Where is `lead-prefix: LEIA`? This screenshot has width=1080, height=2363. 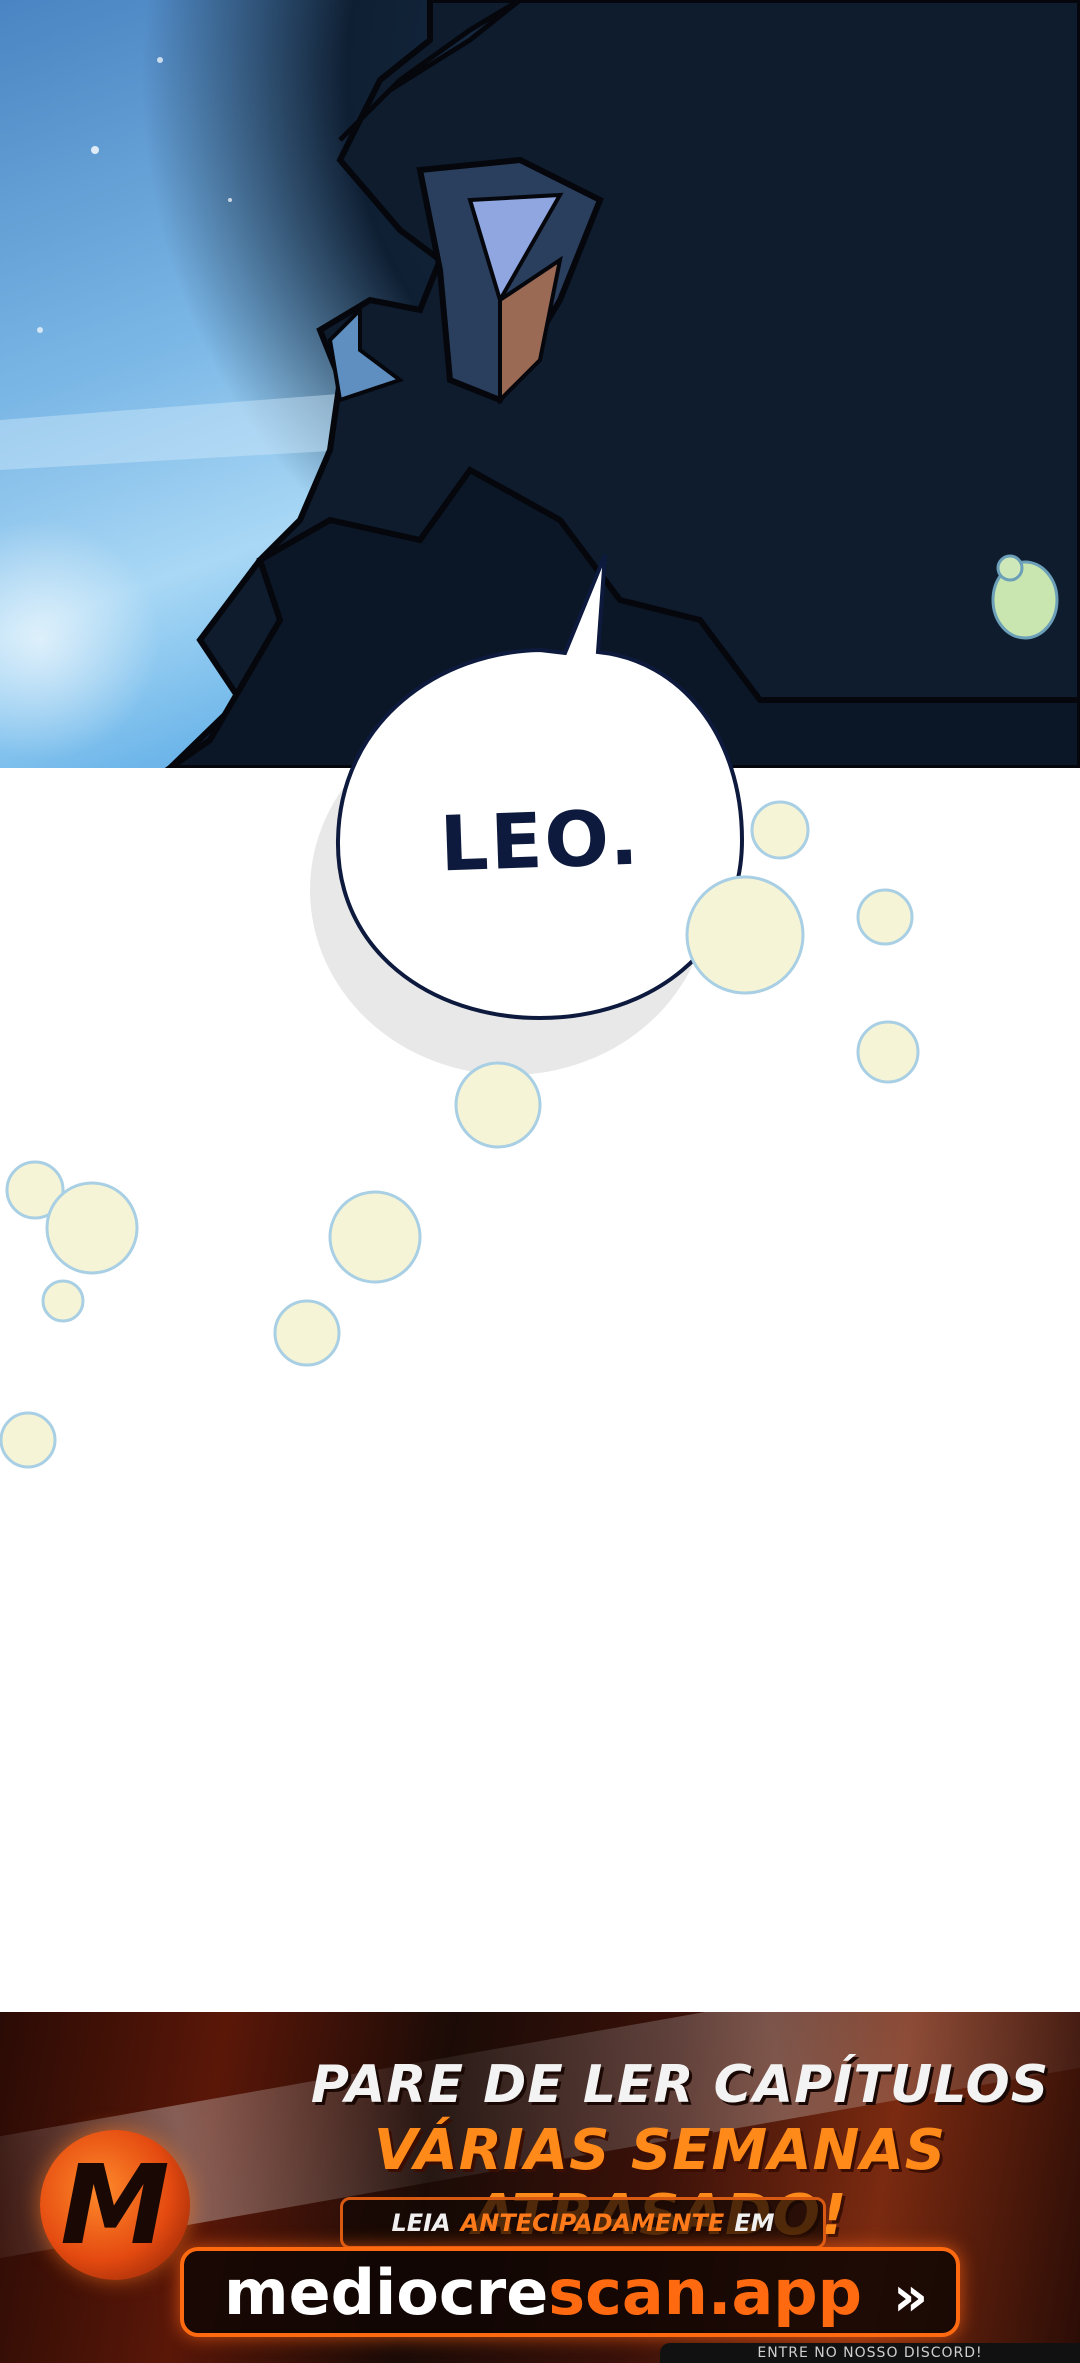 lead-prefix: LEIA is located at coordinates (421, 2223).